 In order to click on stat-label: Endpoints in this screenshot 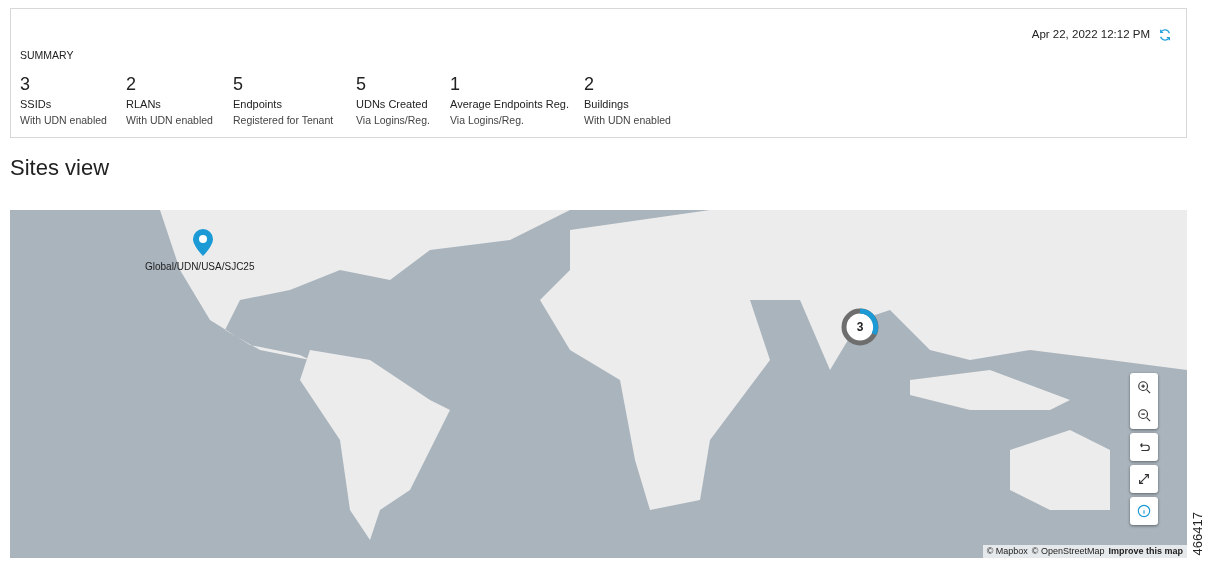, I will do `click(257, 104)`.